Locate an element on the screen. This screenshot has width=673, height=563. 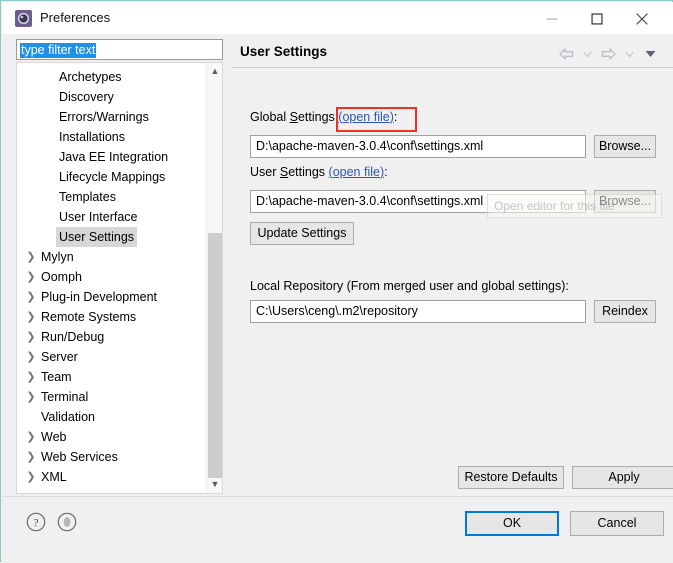
sidebar-item-server: ❯ Server is located at coordinates (112, 357).